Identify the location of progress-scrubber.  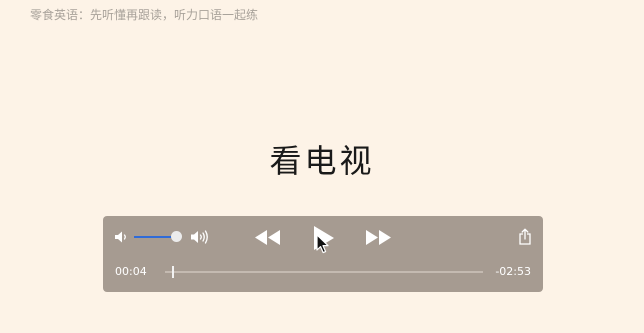
(324, 272).